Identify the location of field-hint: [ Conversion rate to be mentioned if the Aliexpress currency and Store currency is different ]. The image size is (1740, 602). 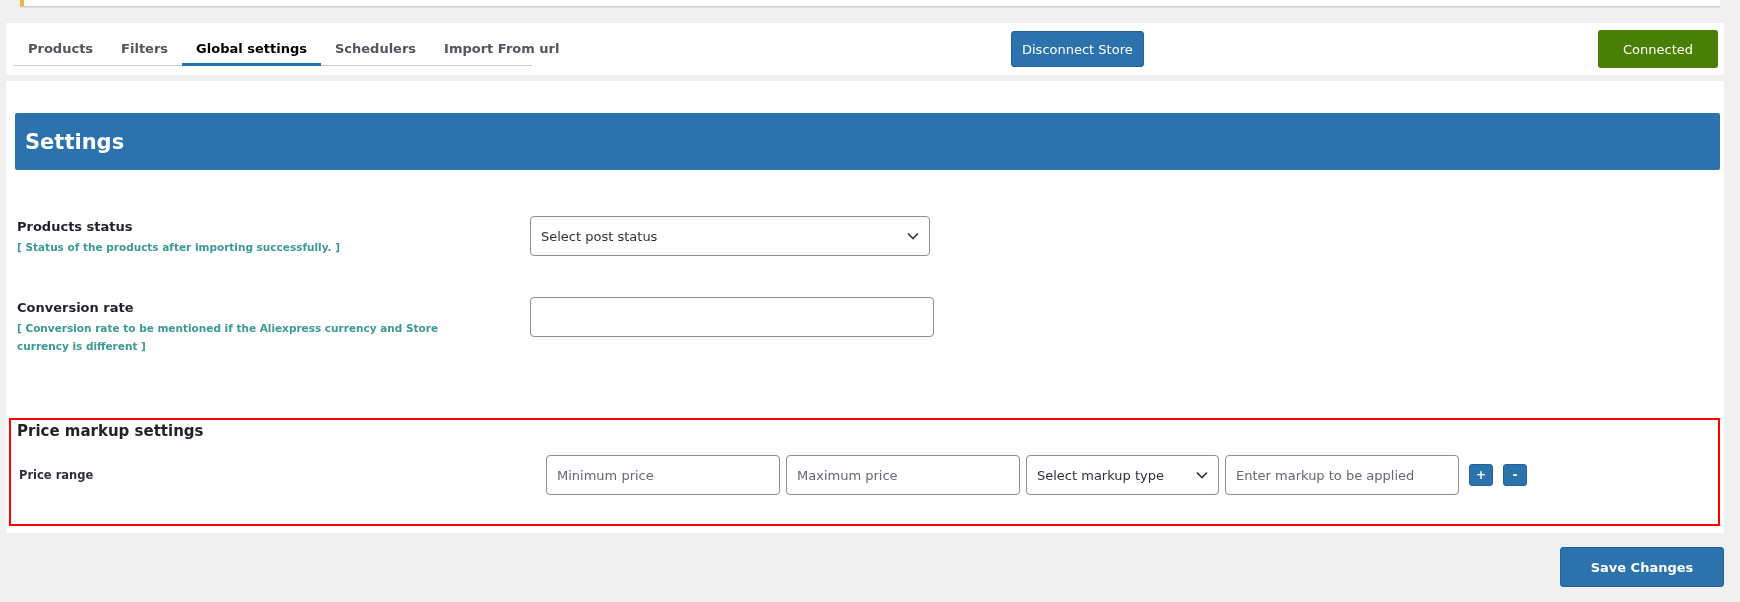
(228, 337).